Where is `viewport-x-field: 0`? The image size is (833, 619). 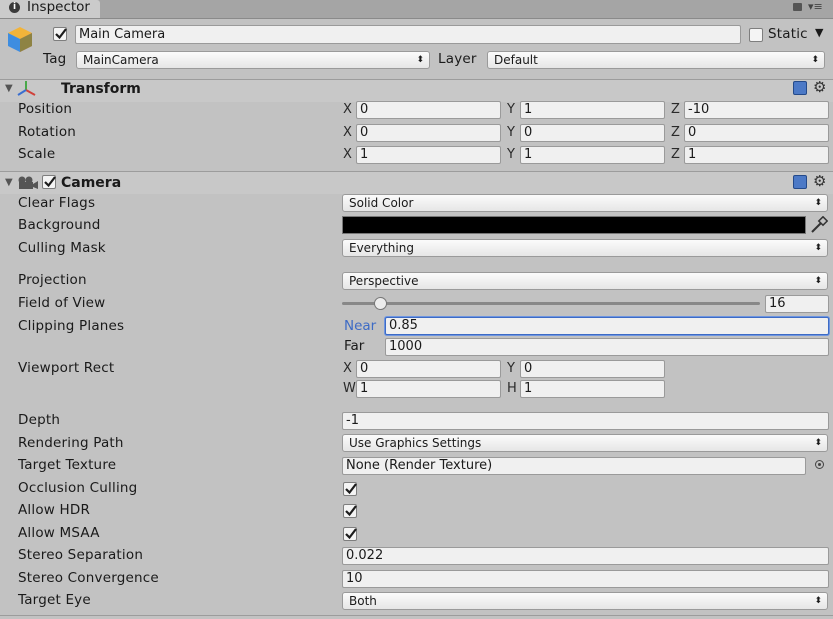
viewport-x-field: 0 is located at coordinates (428, 369).